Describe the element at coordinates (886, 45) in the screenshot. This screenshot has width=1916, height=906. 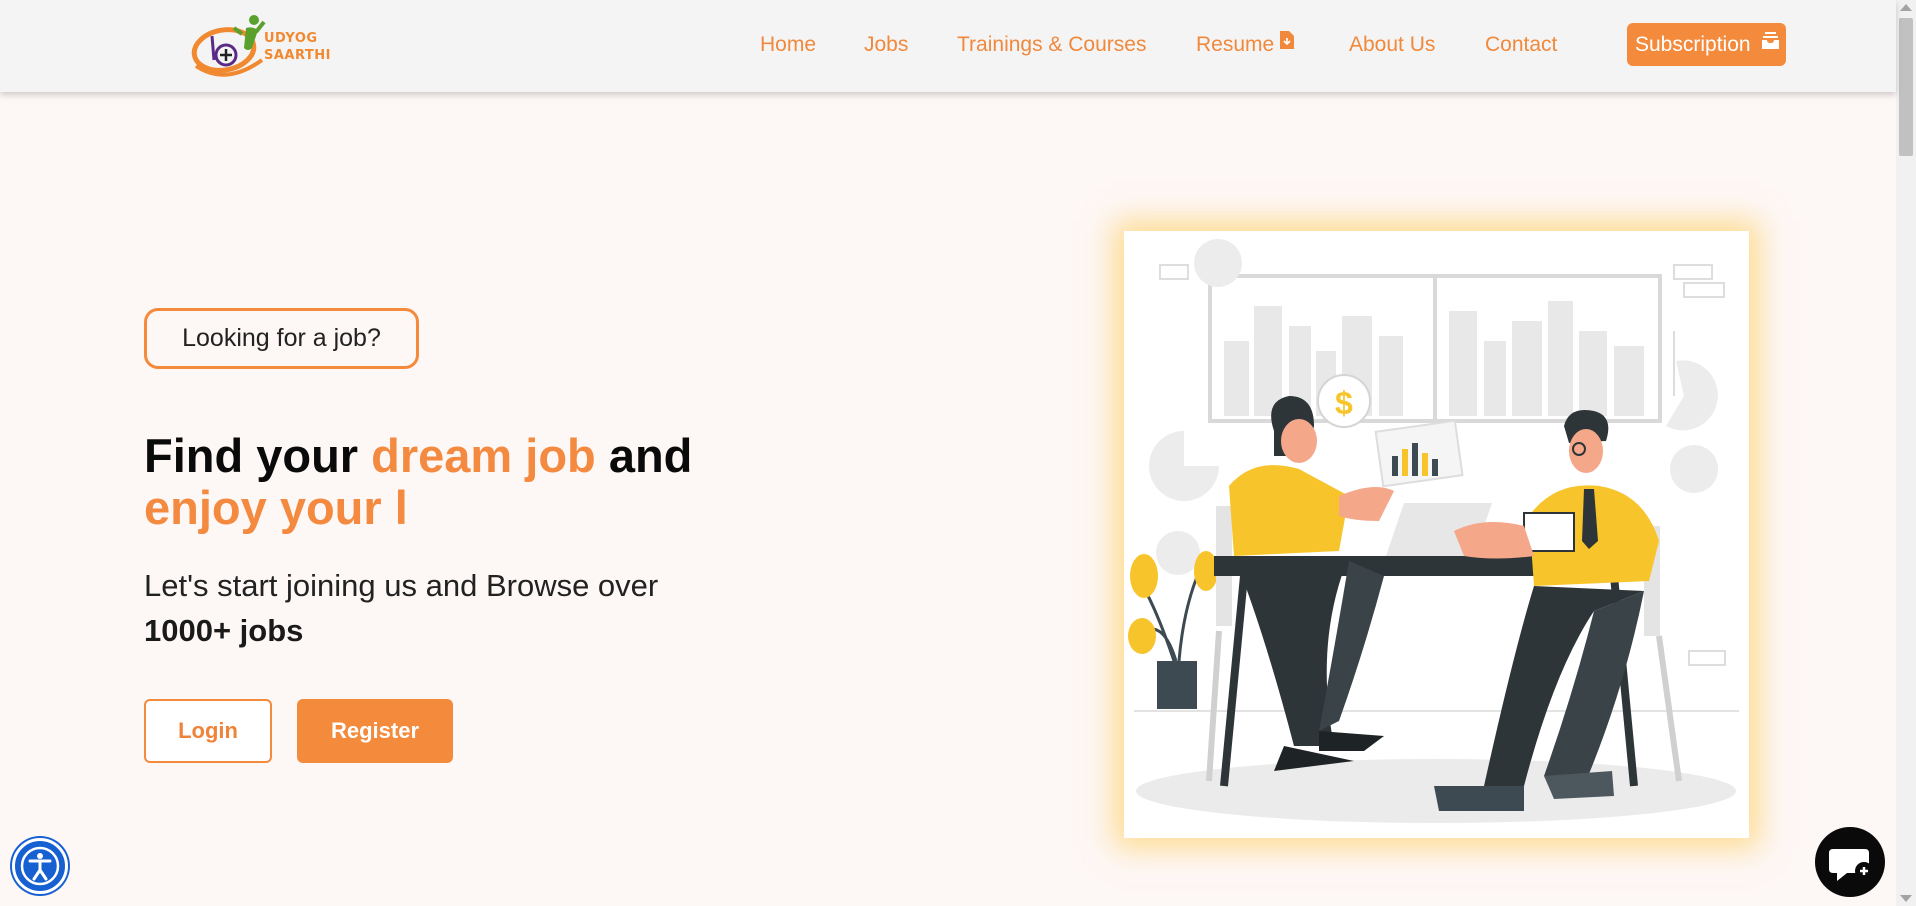
I see `nav-jobs: Jobs` at that location.